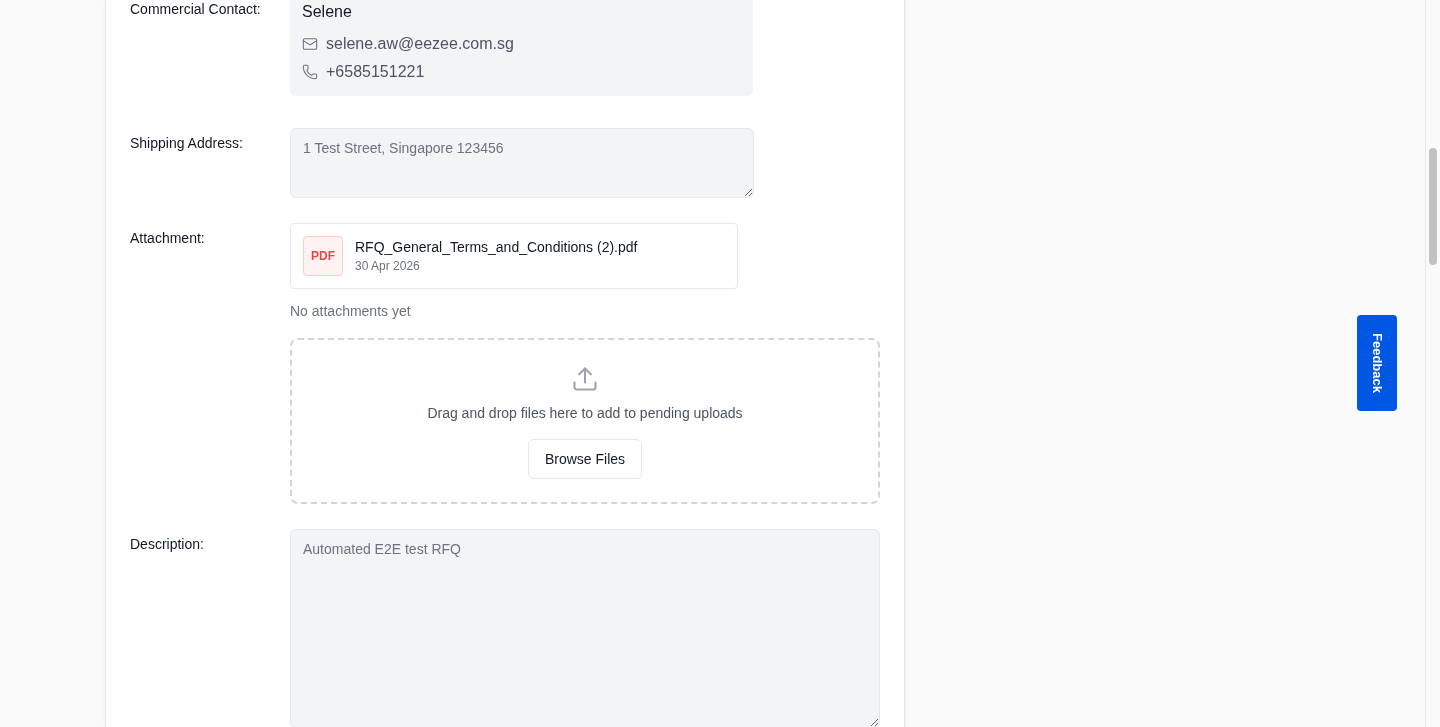  I want to click on file-dropzone: Drag and drop files here to add to pending uploads Browse Files, so click(585, 421).